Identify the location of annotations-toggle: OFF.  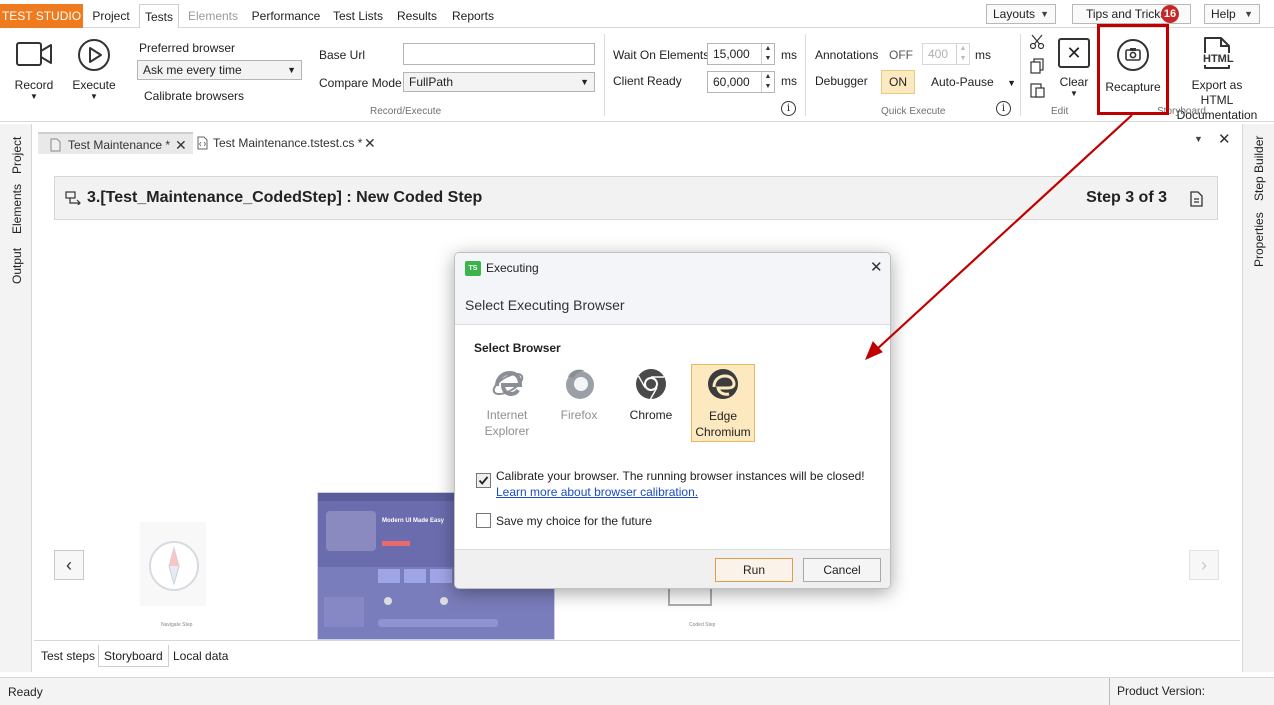
(901, 55).